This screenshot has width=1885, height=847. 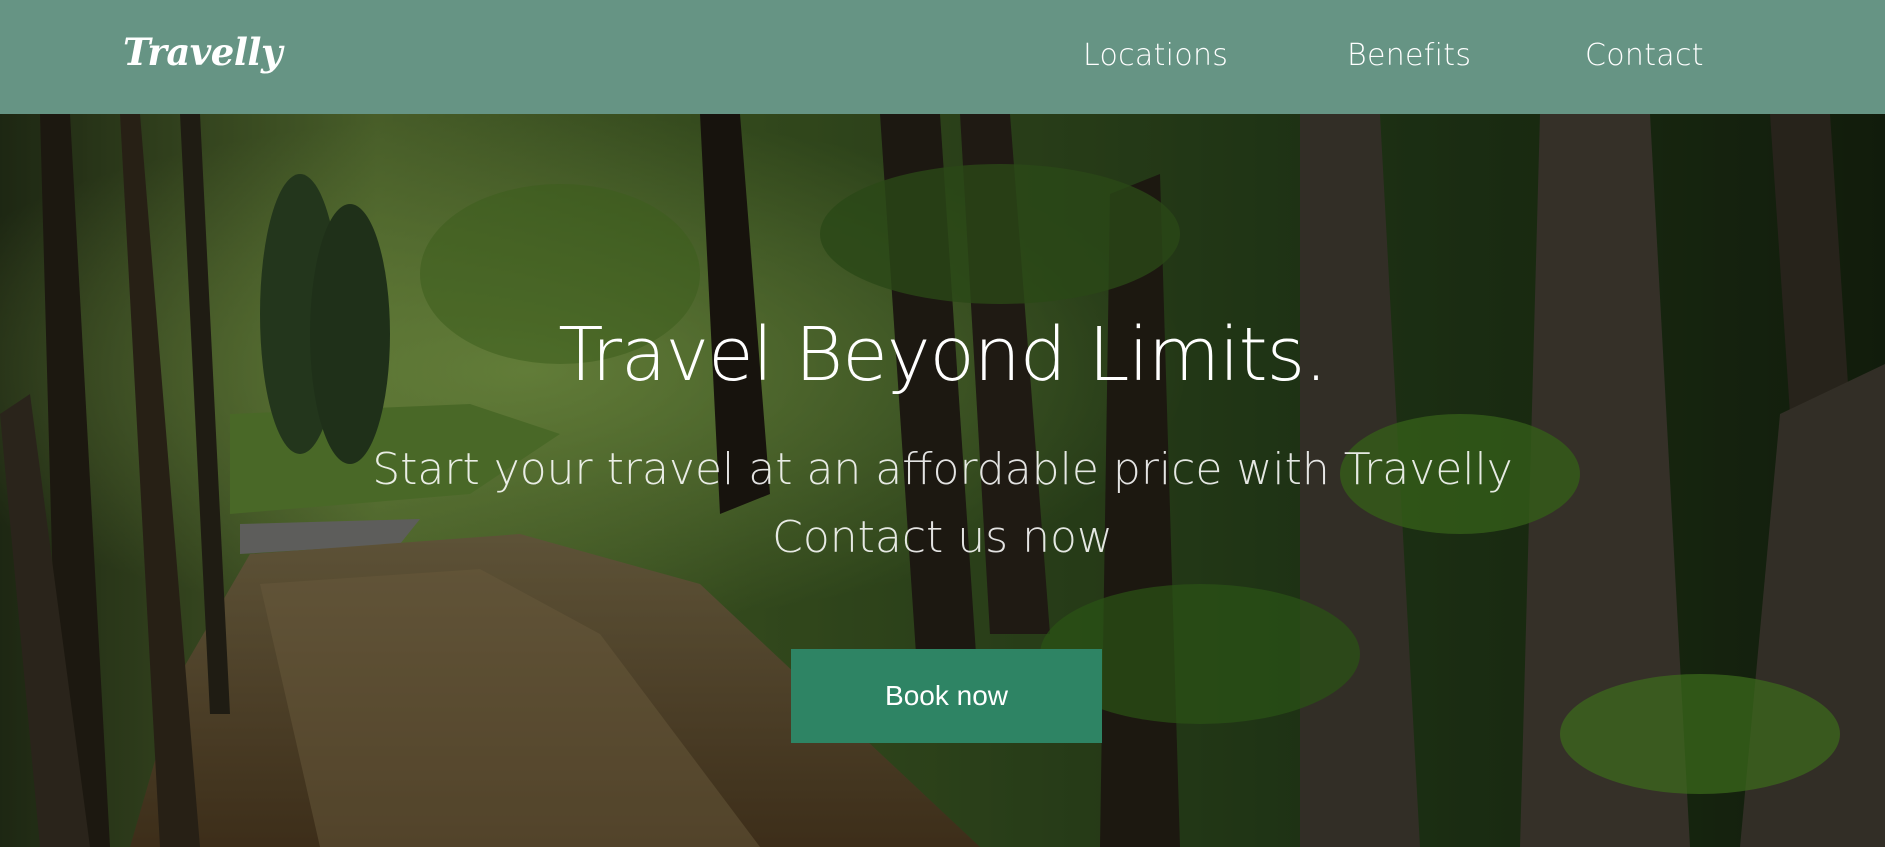 I want to click on nav-link-benefits: Benefits, so click(x=1409, y=55).